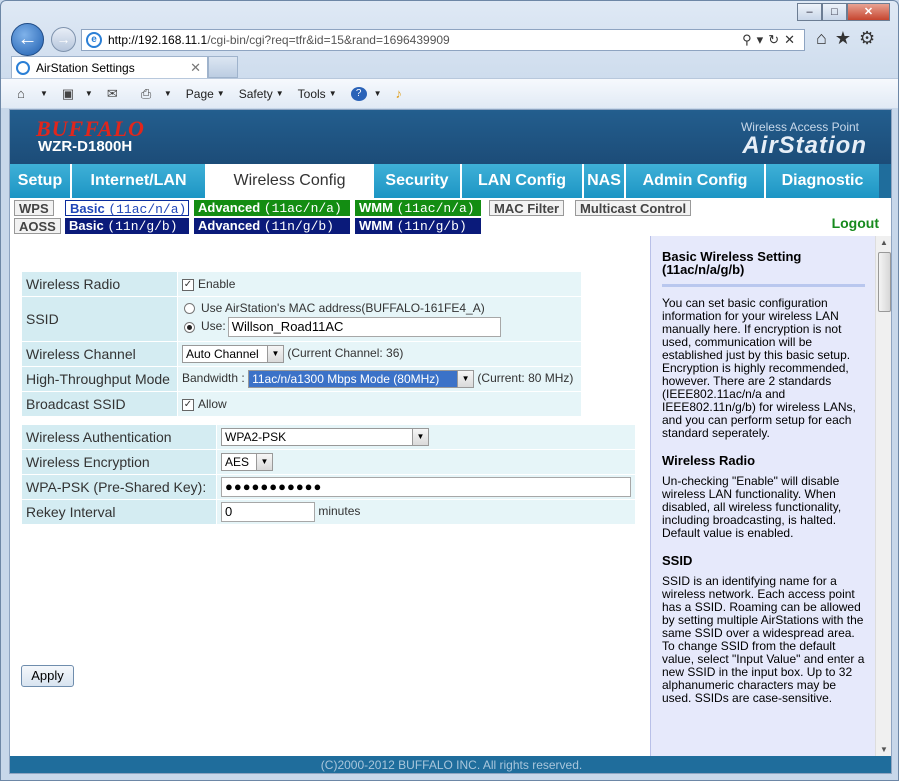 This screenshot has width=899, height=781. I want to click on subtab-multicast-label: Multicast Control, so click(633, 208).